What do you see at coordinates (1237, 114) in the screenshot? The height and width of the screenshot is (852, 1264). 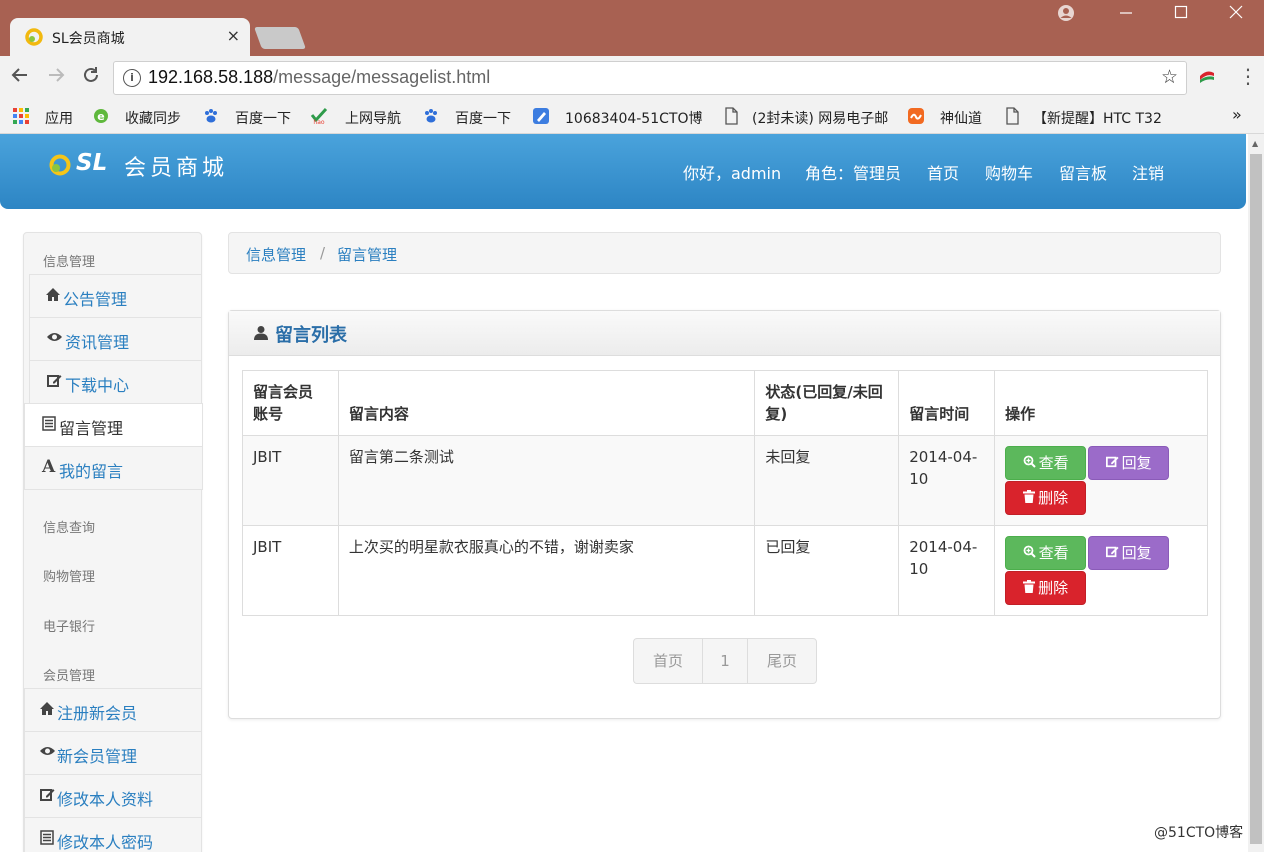 I see `more-bookmarks-icon: »` at bounding box center [1237, 114].